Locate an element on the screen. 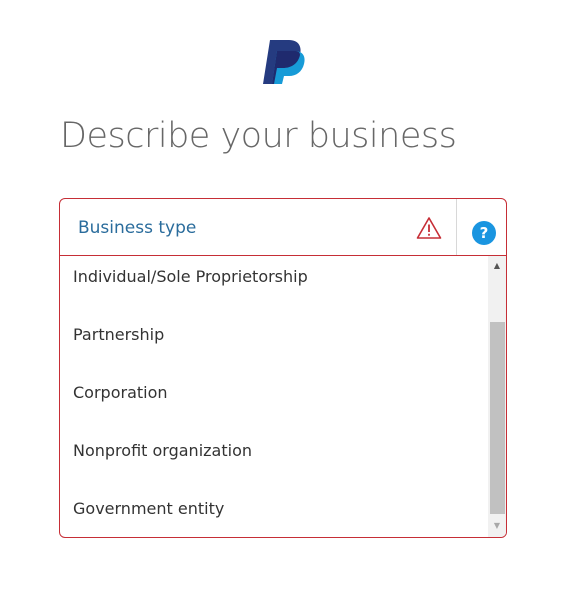  option-individual-sole-proprietorship: Individual/Sole Proprietorship is located at coordinates (190, 276).